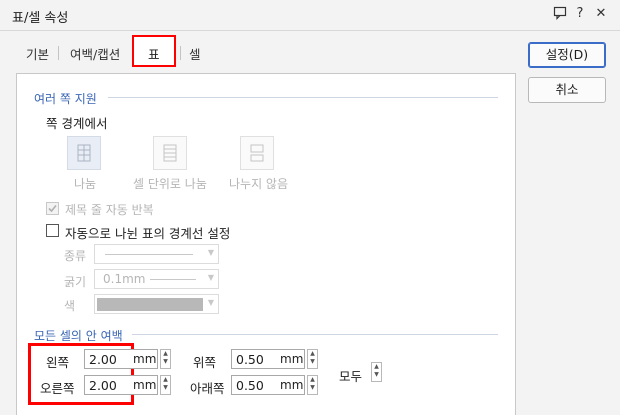 The width and height of the screenshot is (620, 415). Describe the element at coordinates (103, 385) in the screenshot. I see `right-margin-value: 2.00` at that location.